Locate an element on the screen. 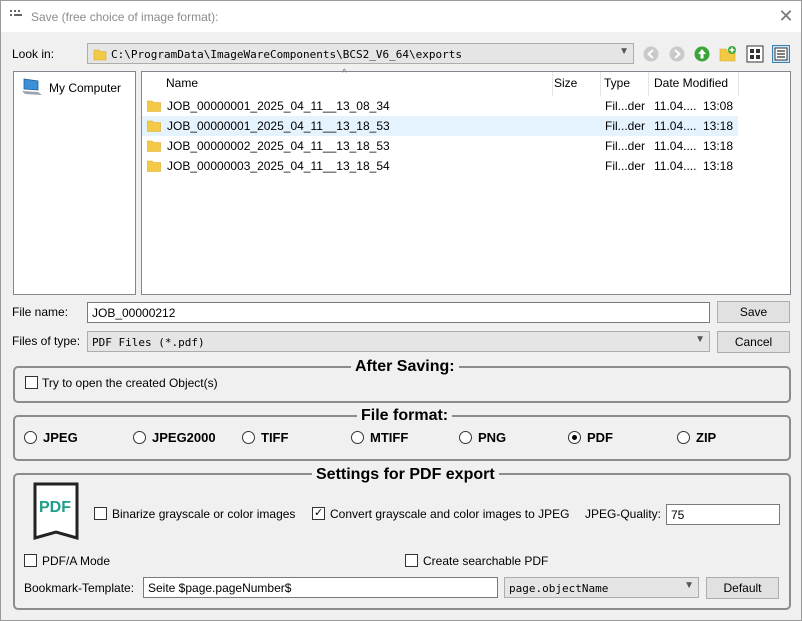  radio-pdf-label: PDF is located at coordinates (600, 437).